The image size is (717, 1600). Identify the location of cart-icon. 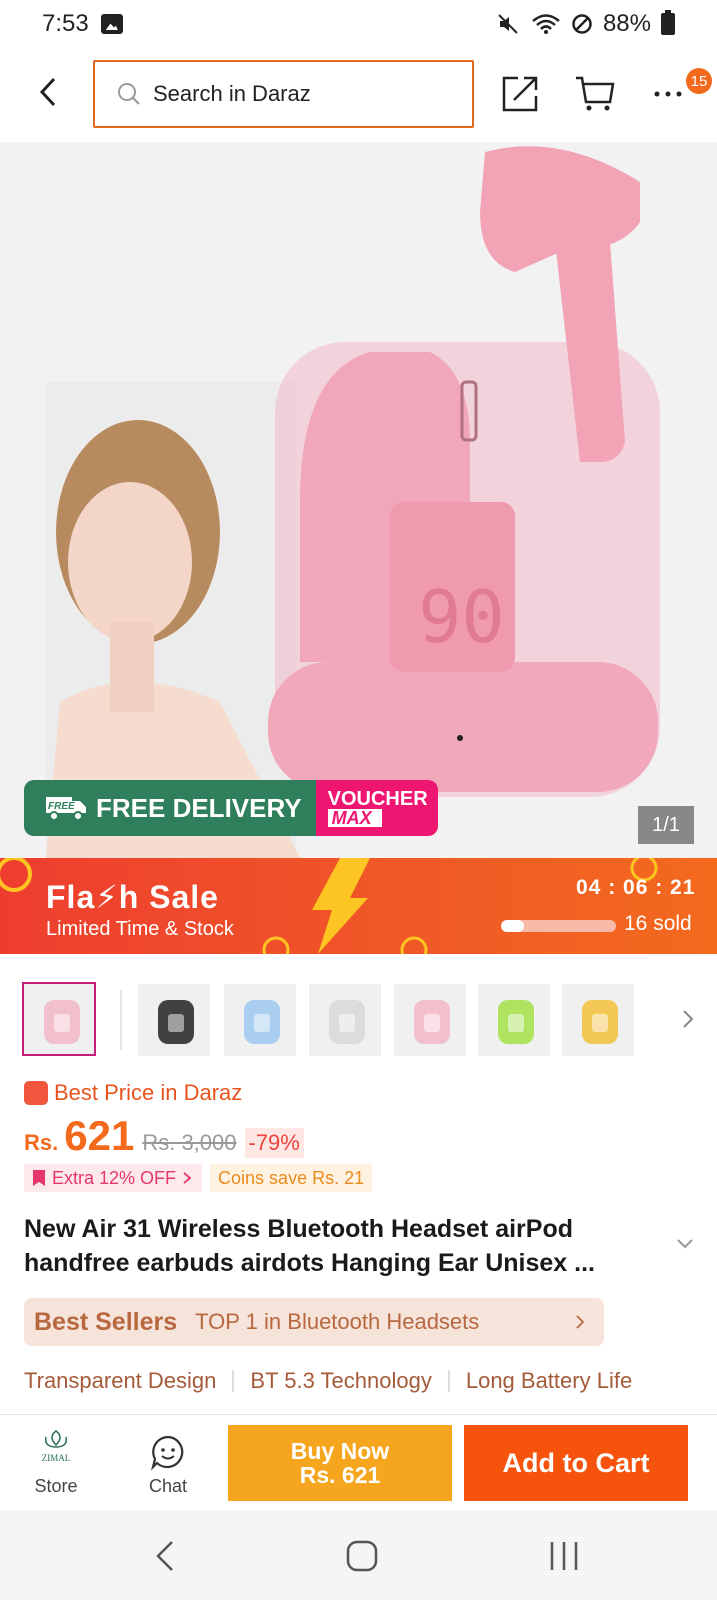
(595, 93).